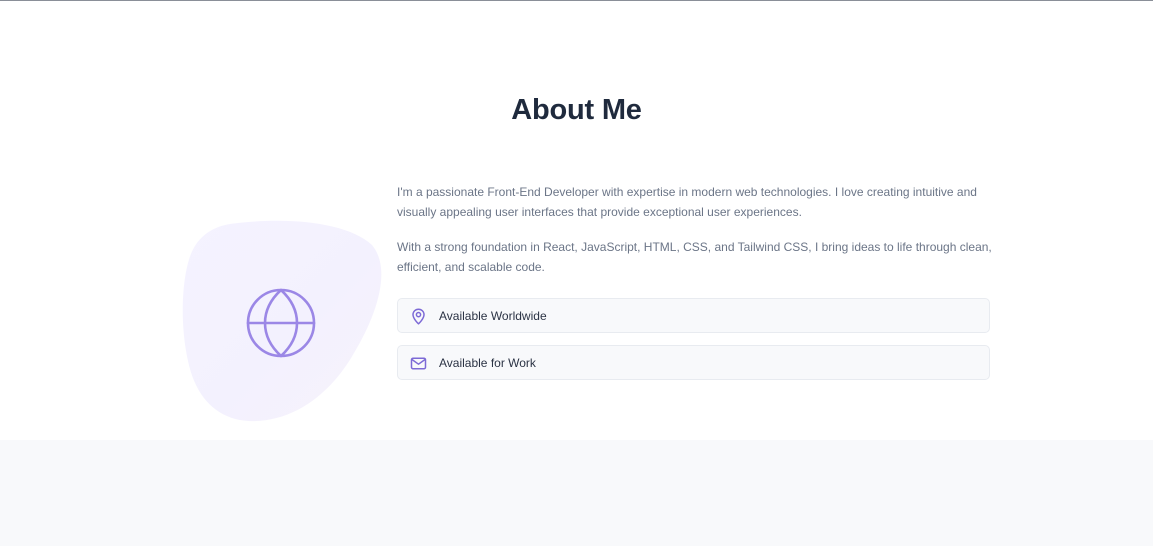  I want to click on info-card-location: Available Worldwide, so click(693, 315).